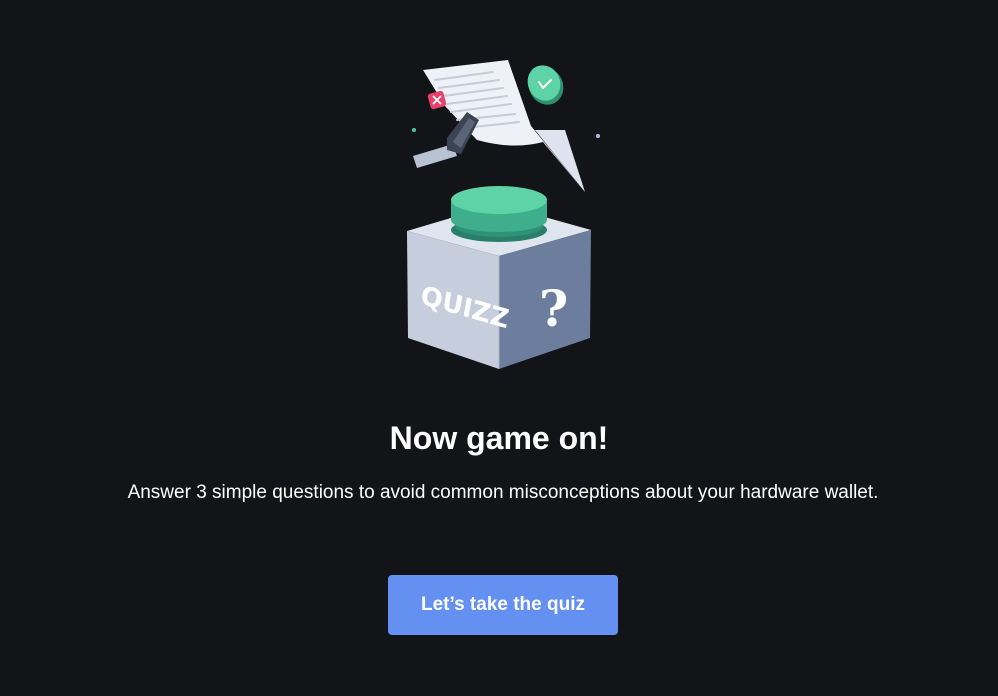  What do you see at coordinates (414, 130) in the screenshot?
I see `decor-dot-green` at bounding box center [414, 130].